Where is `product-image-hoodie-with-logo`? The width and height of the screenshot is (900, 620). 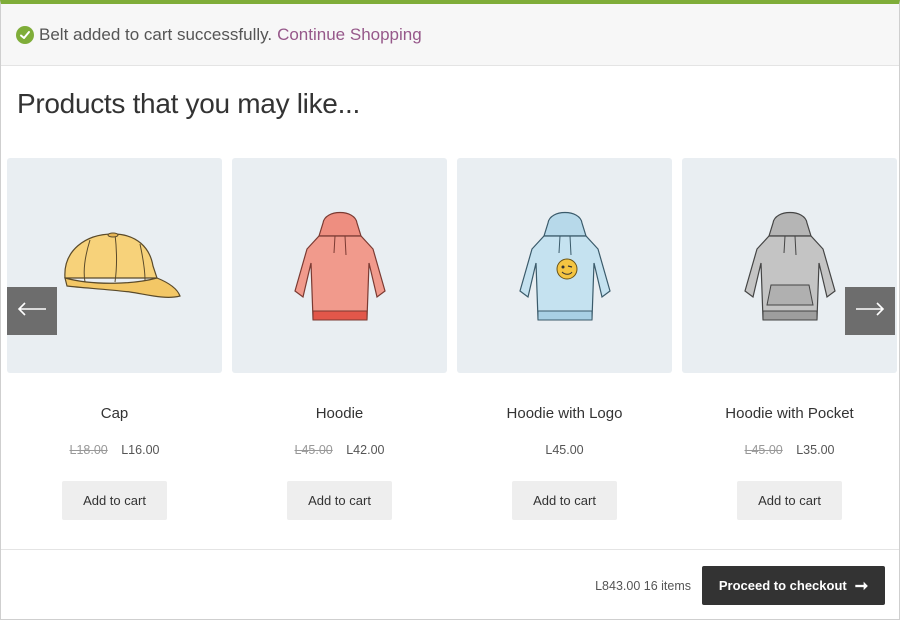
product-image-hoodie-with-logo is located at coordinates (564, 265).